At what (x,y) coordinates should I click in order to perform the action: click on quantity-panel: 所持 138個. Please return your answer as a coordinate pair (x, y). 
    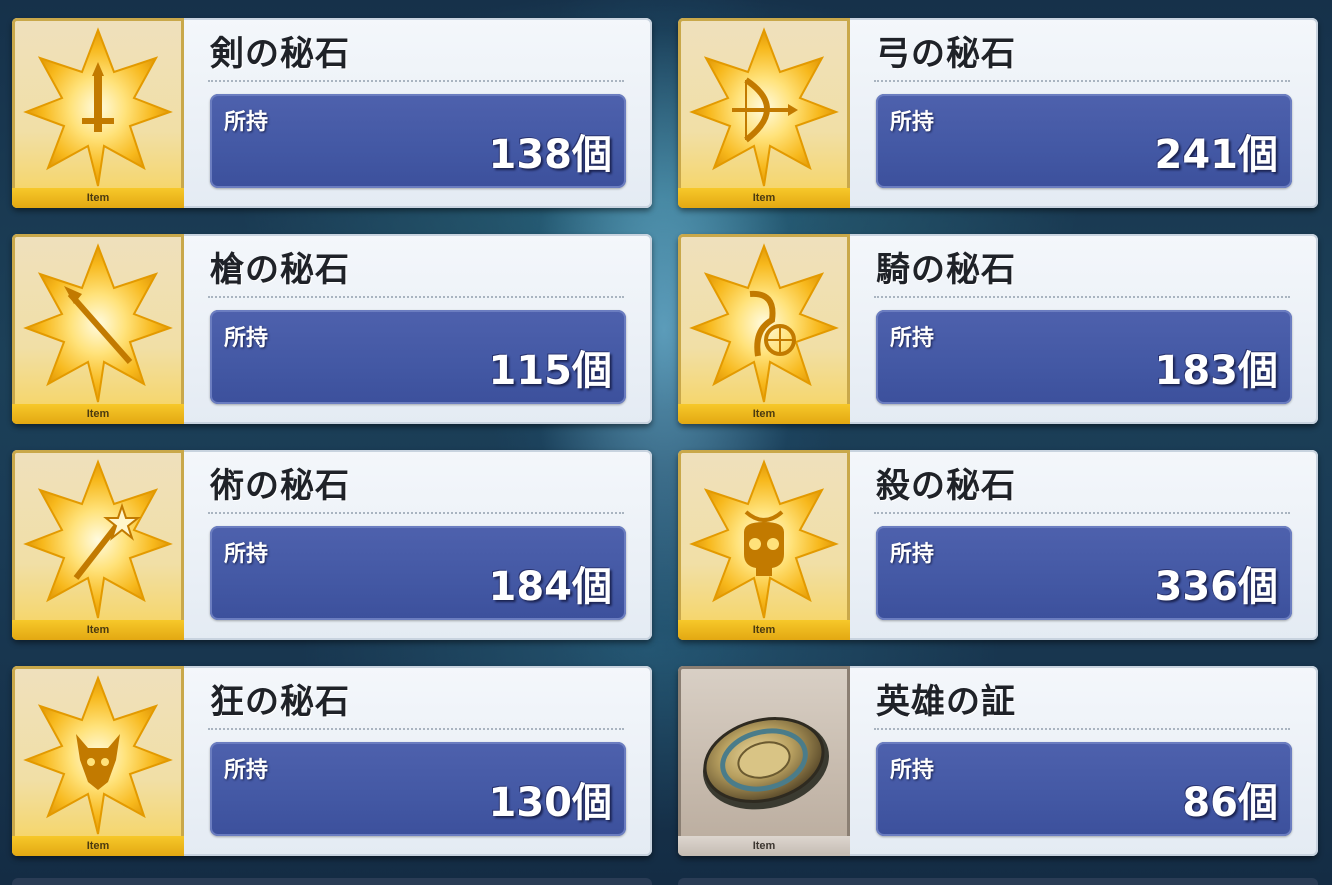
    Looking at the image, I should click on (418, 141).